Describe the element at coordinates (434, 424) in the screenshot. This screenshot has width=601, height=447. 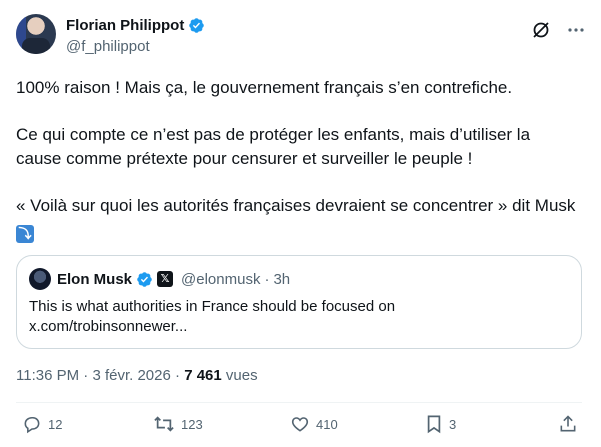
I see `bookmark-icon` at that location.